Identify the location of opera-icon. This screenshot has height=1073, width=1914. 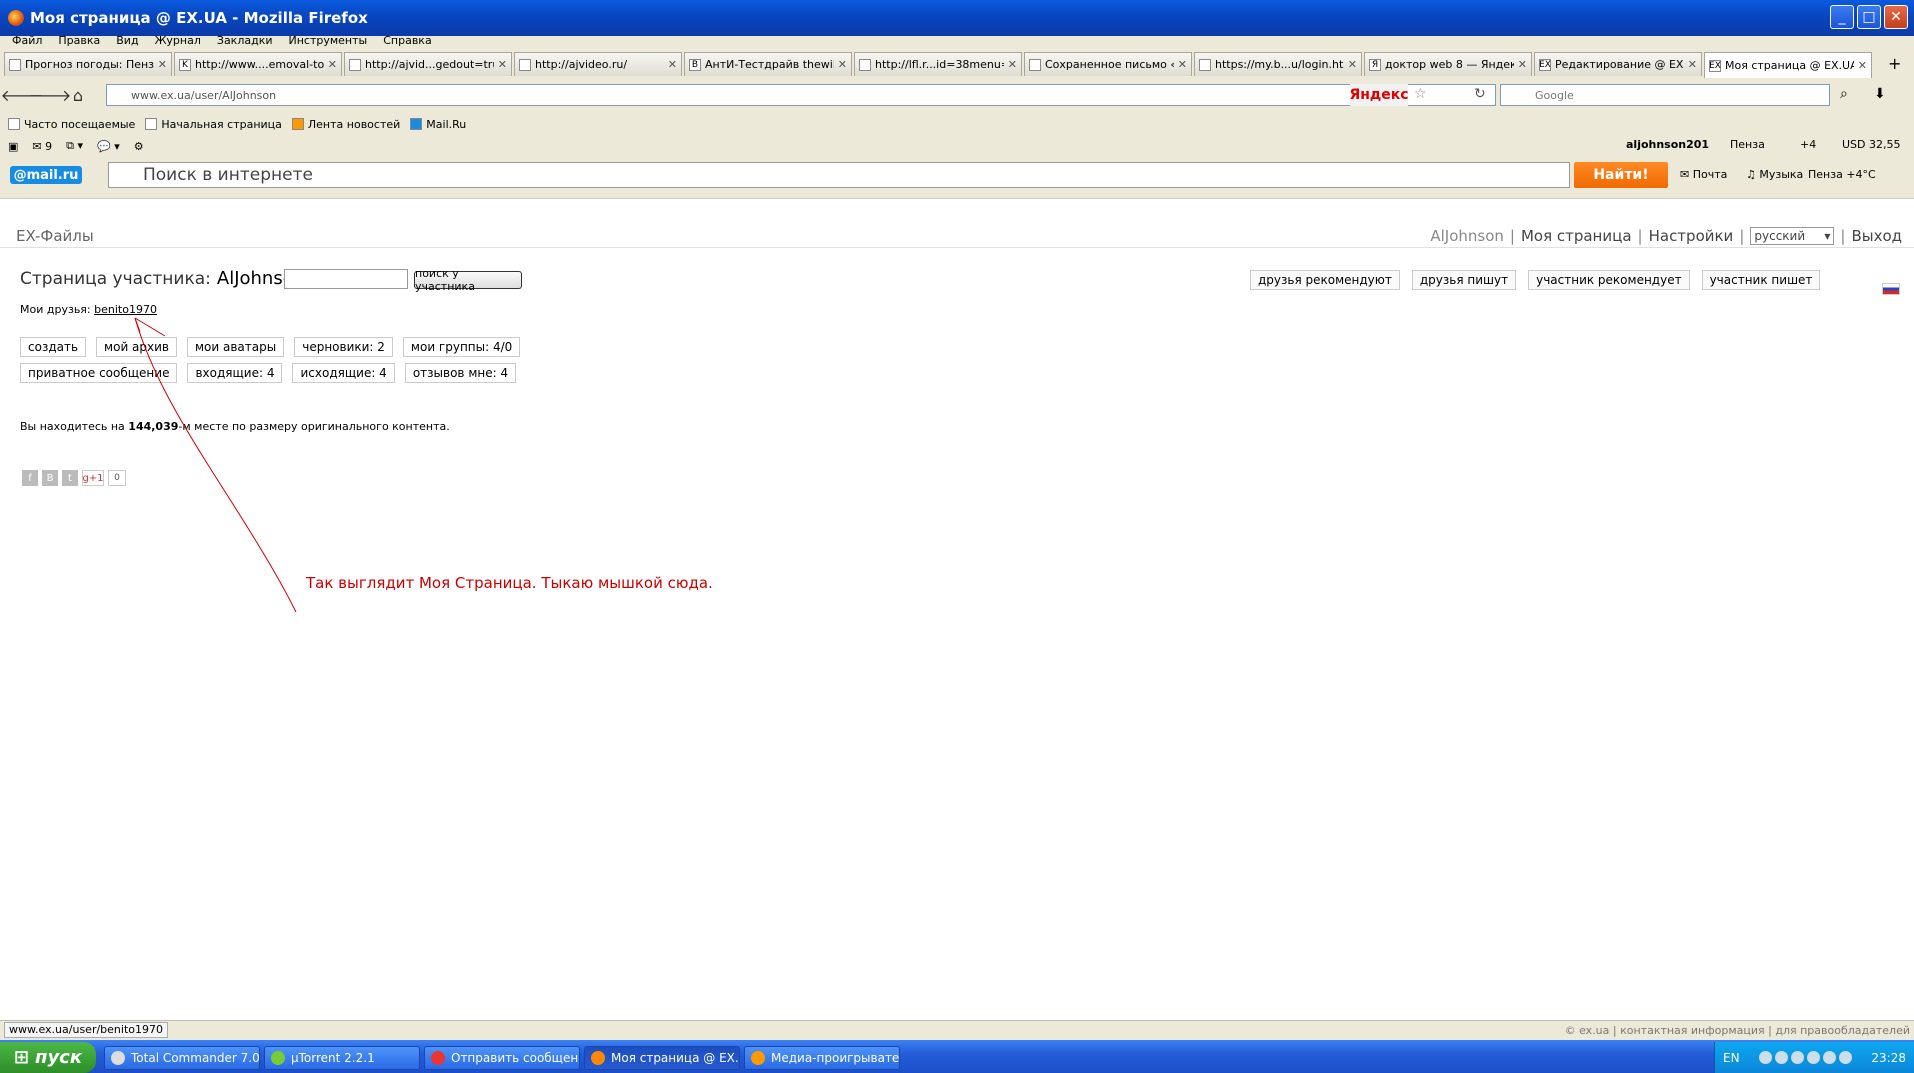
(438, 1058).